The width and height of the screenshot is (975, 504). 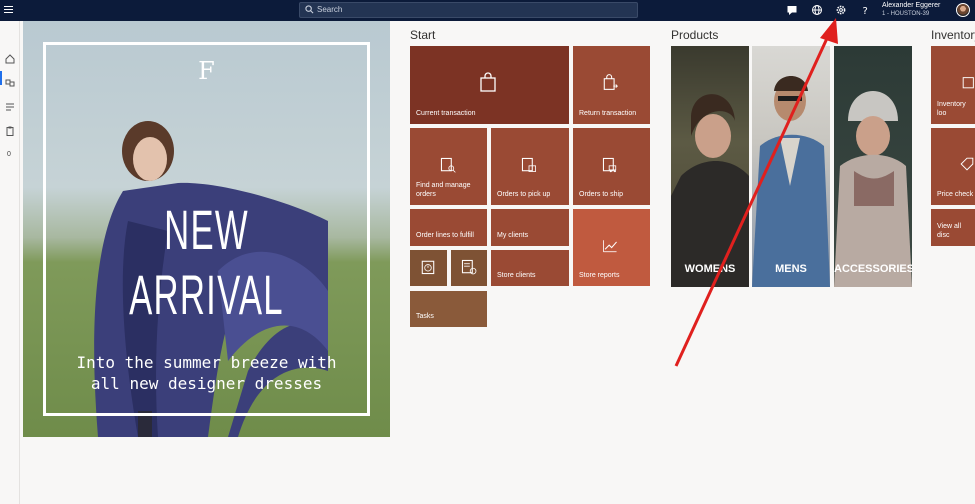 What do you see at coordinates (1, 78) in the screenshot?
I see `rail-active-indicator` at bounding box center [1, 78].